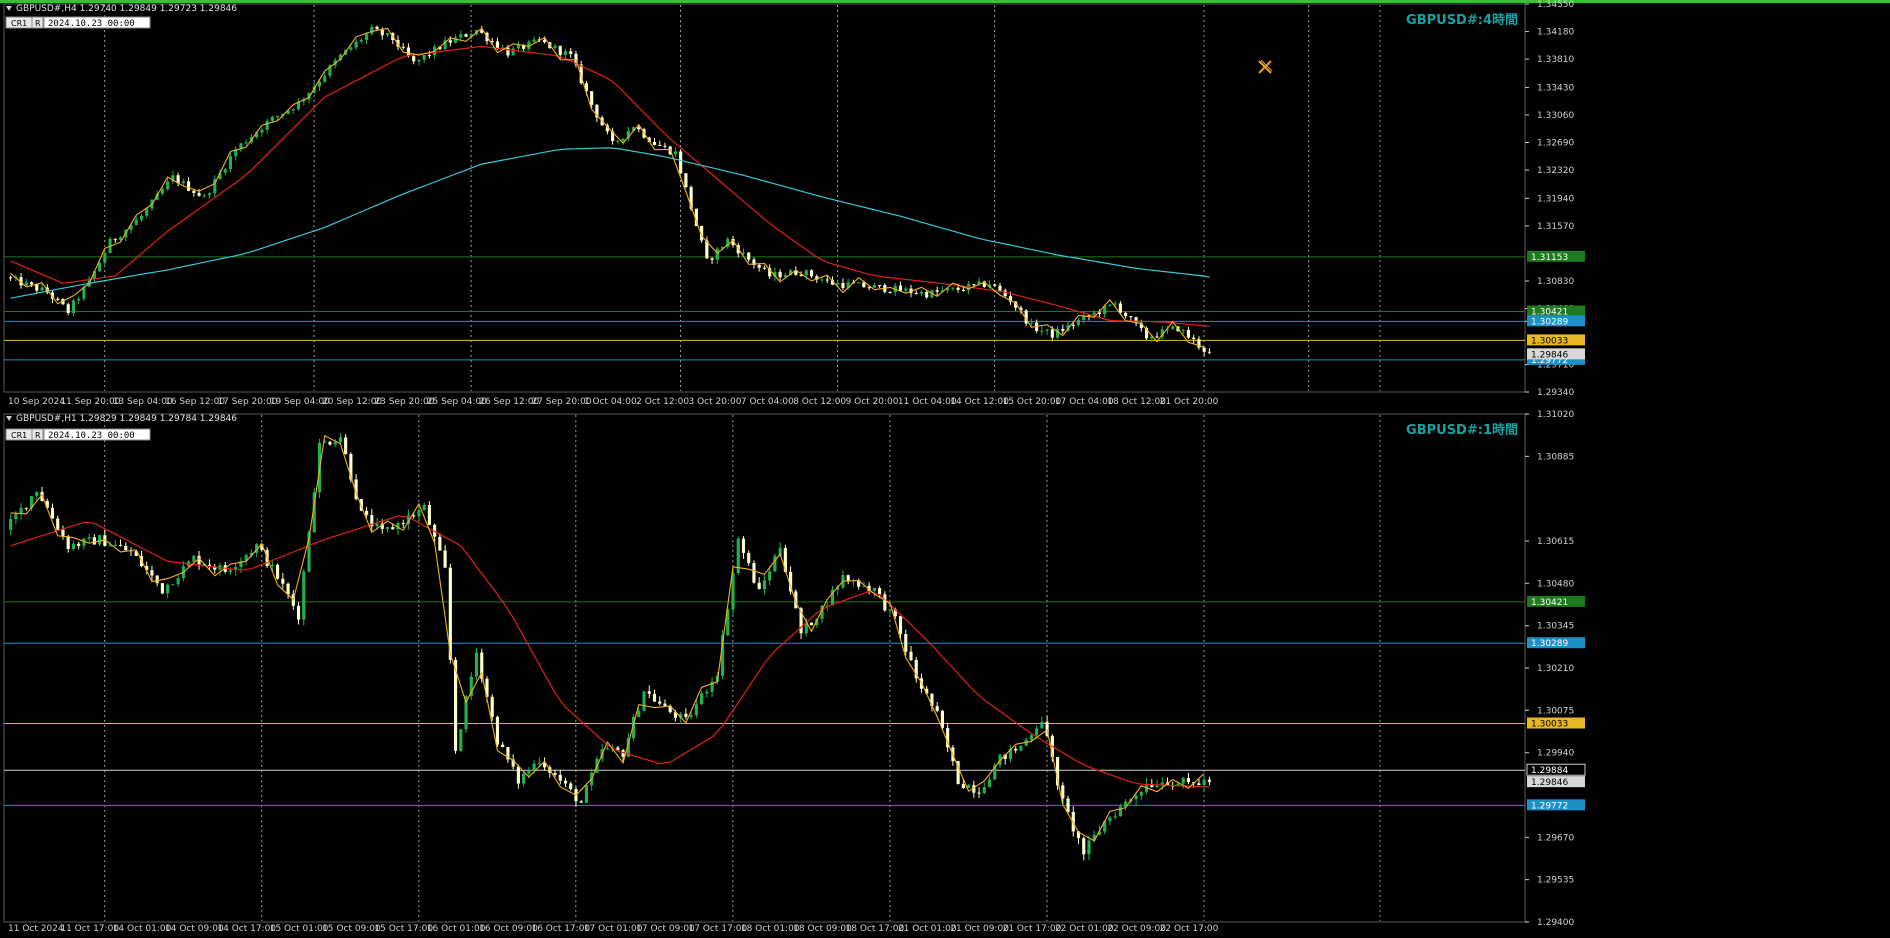 The width and height of the screenshot is (1890, 938). What do you see at coordinates (875, 929) in the screenshot?
I see `x-tick-label: 18 Oct 17:00` at bounding box center [875, 929].